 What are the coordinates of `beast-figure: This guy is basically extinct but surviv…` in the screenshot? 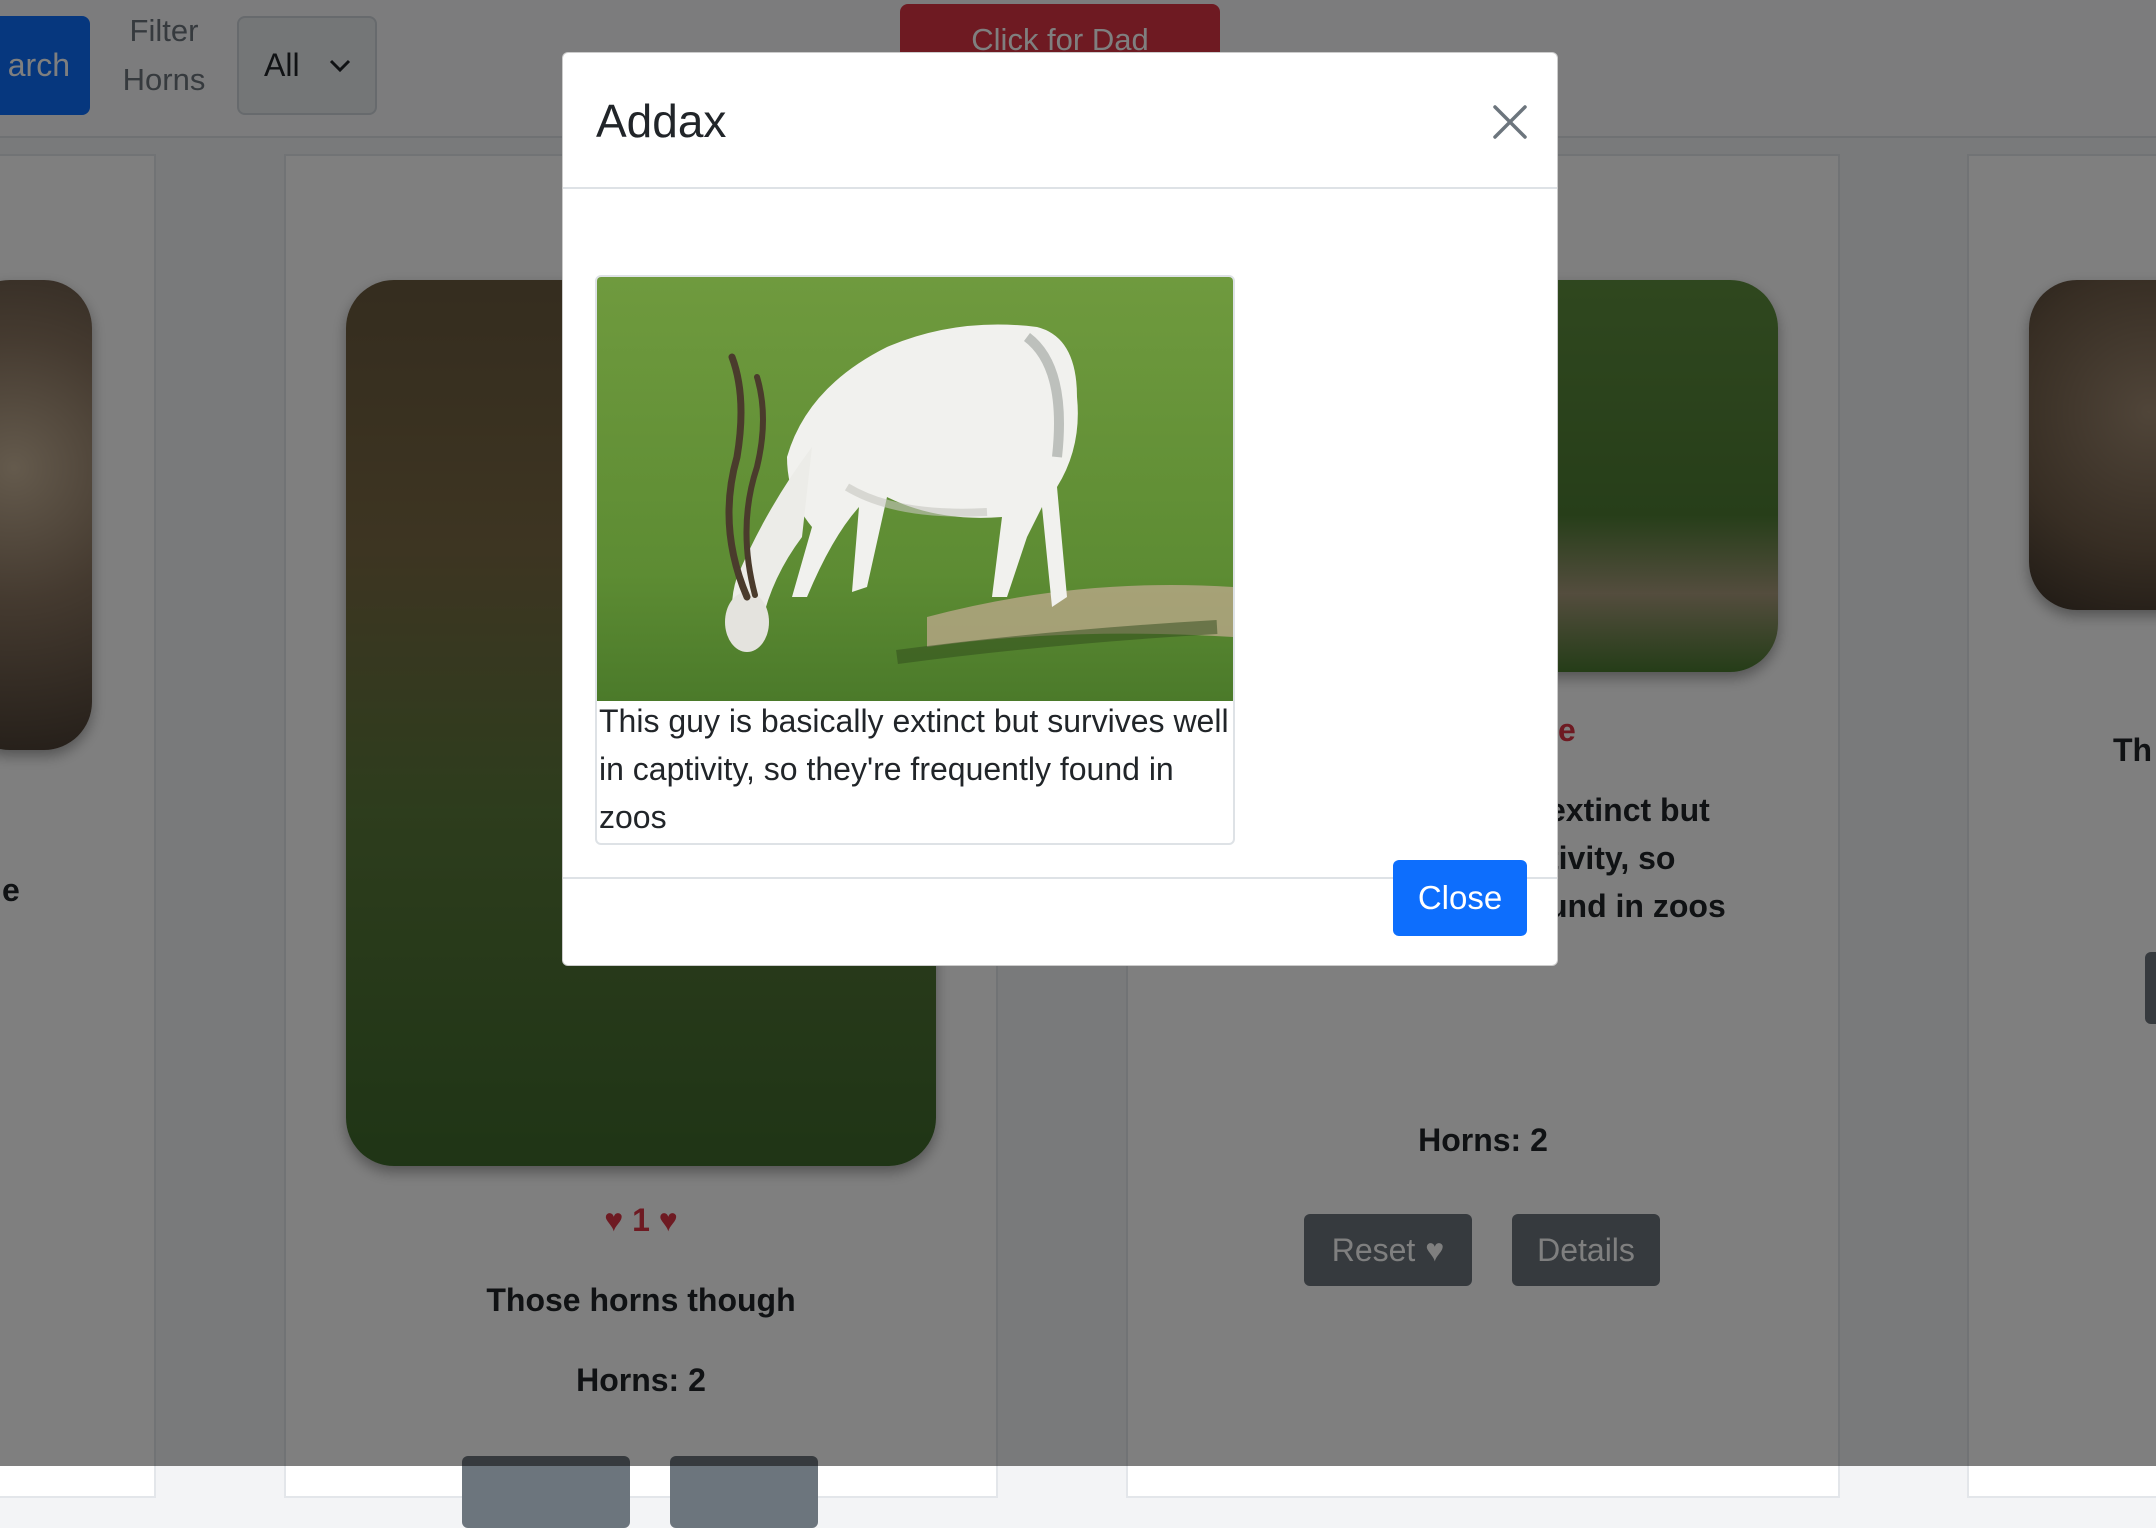 It's located at (915, 560).